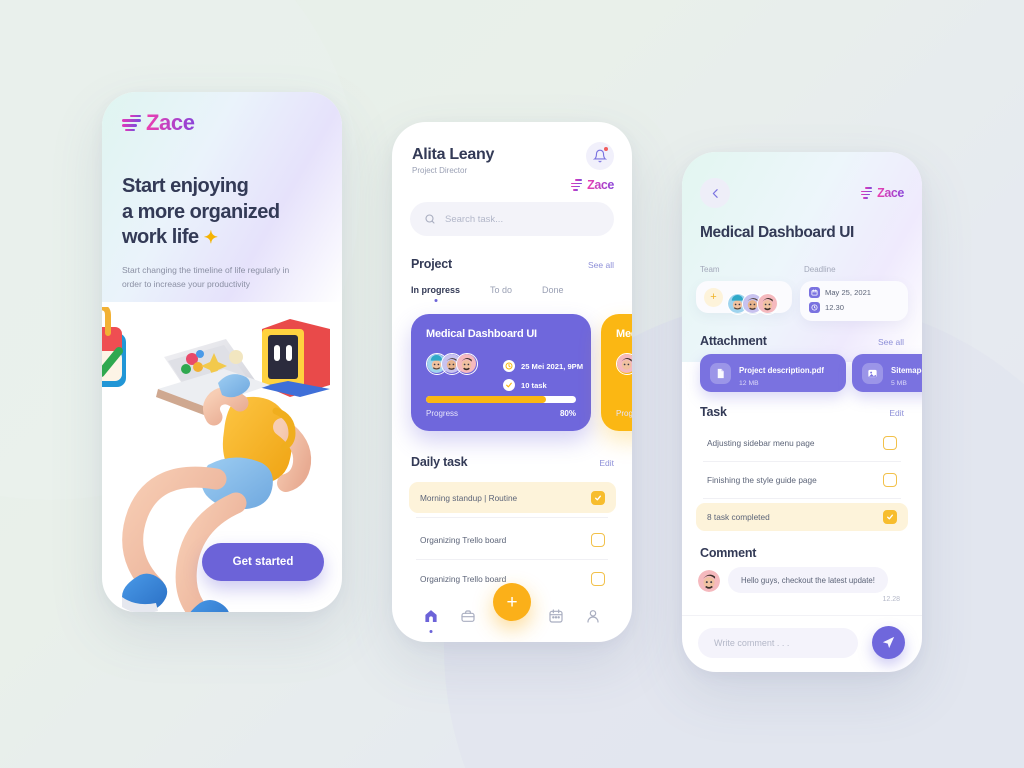 This screenshot has height=768, width=1024. I want to click on deadline-card: May 25, 2021 12.30, so click(854, 301).